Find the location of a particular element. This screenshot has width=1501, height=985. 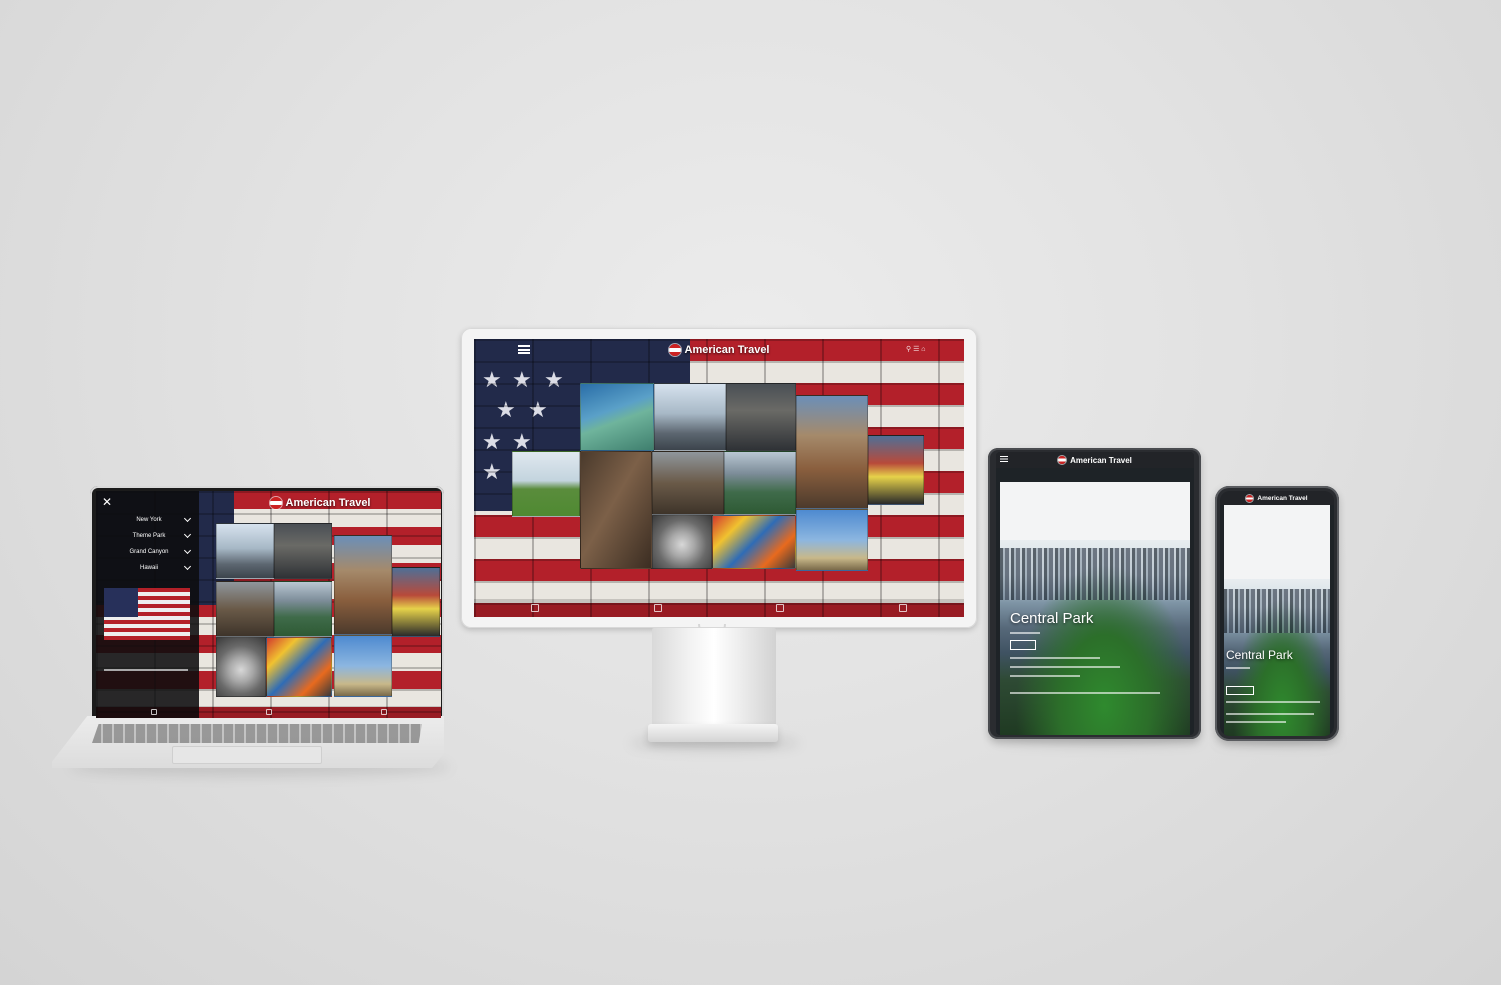

menu-item-grand-canyon: Grand Canyon is located at coordinates (149, 552).